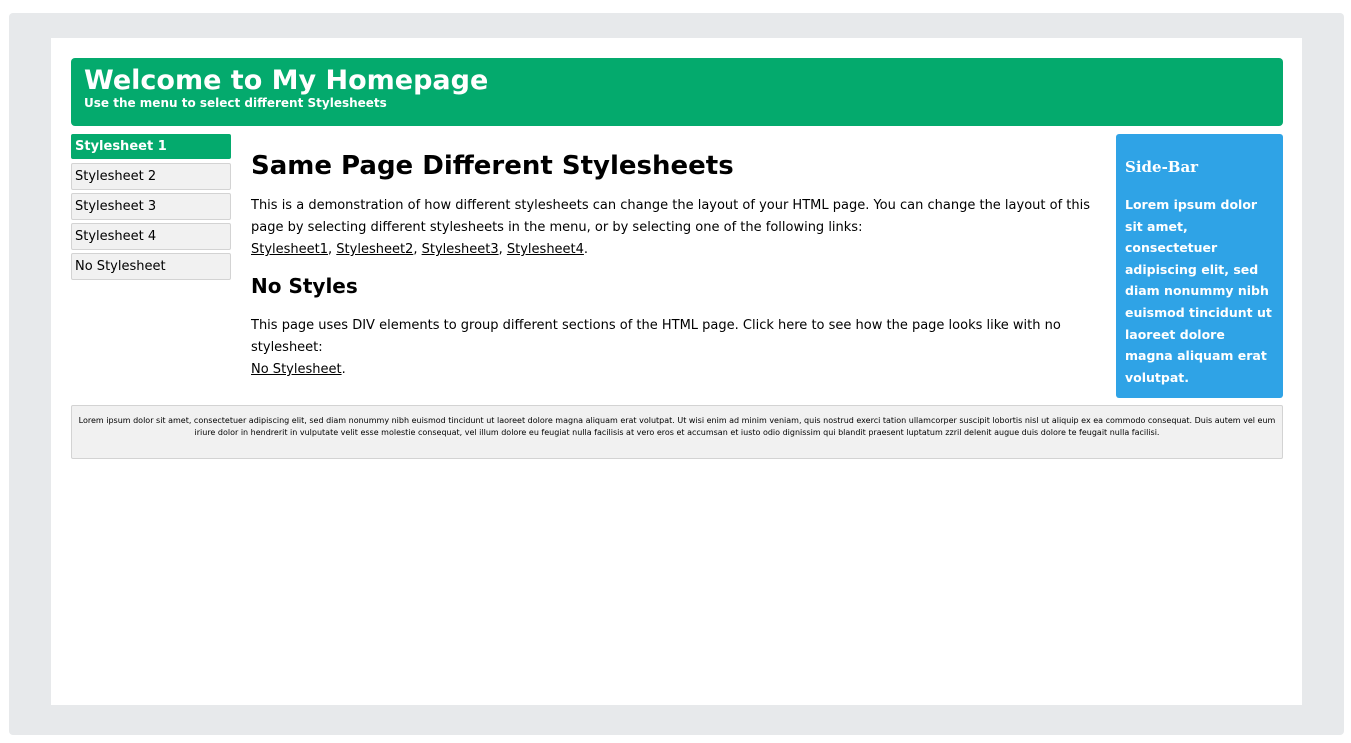 The height and width of the screenshot is (743, 1351). I want to click on link-stylesheet-1: Stylesheet1, so click(289, 249).